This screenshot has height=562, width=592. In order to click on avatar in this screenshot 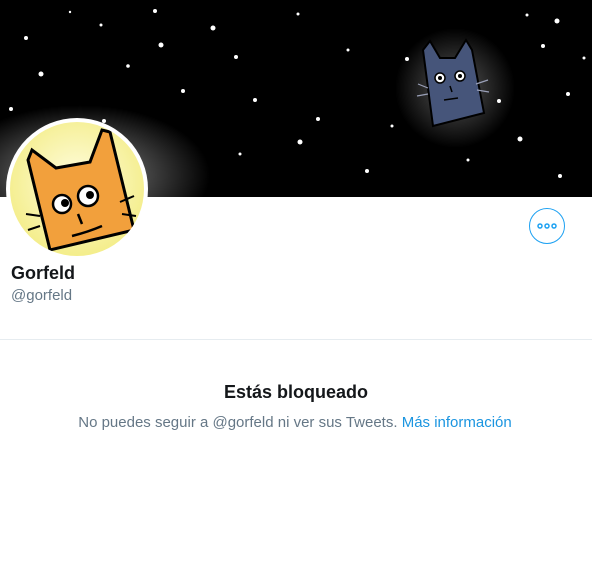, I will do `click(77, 189)`.